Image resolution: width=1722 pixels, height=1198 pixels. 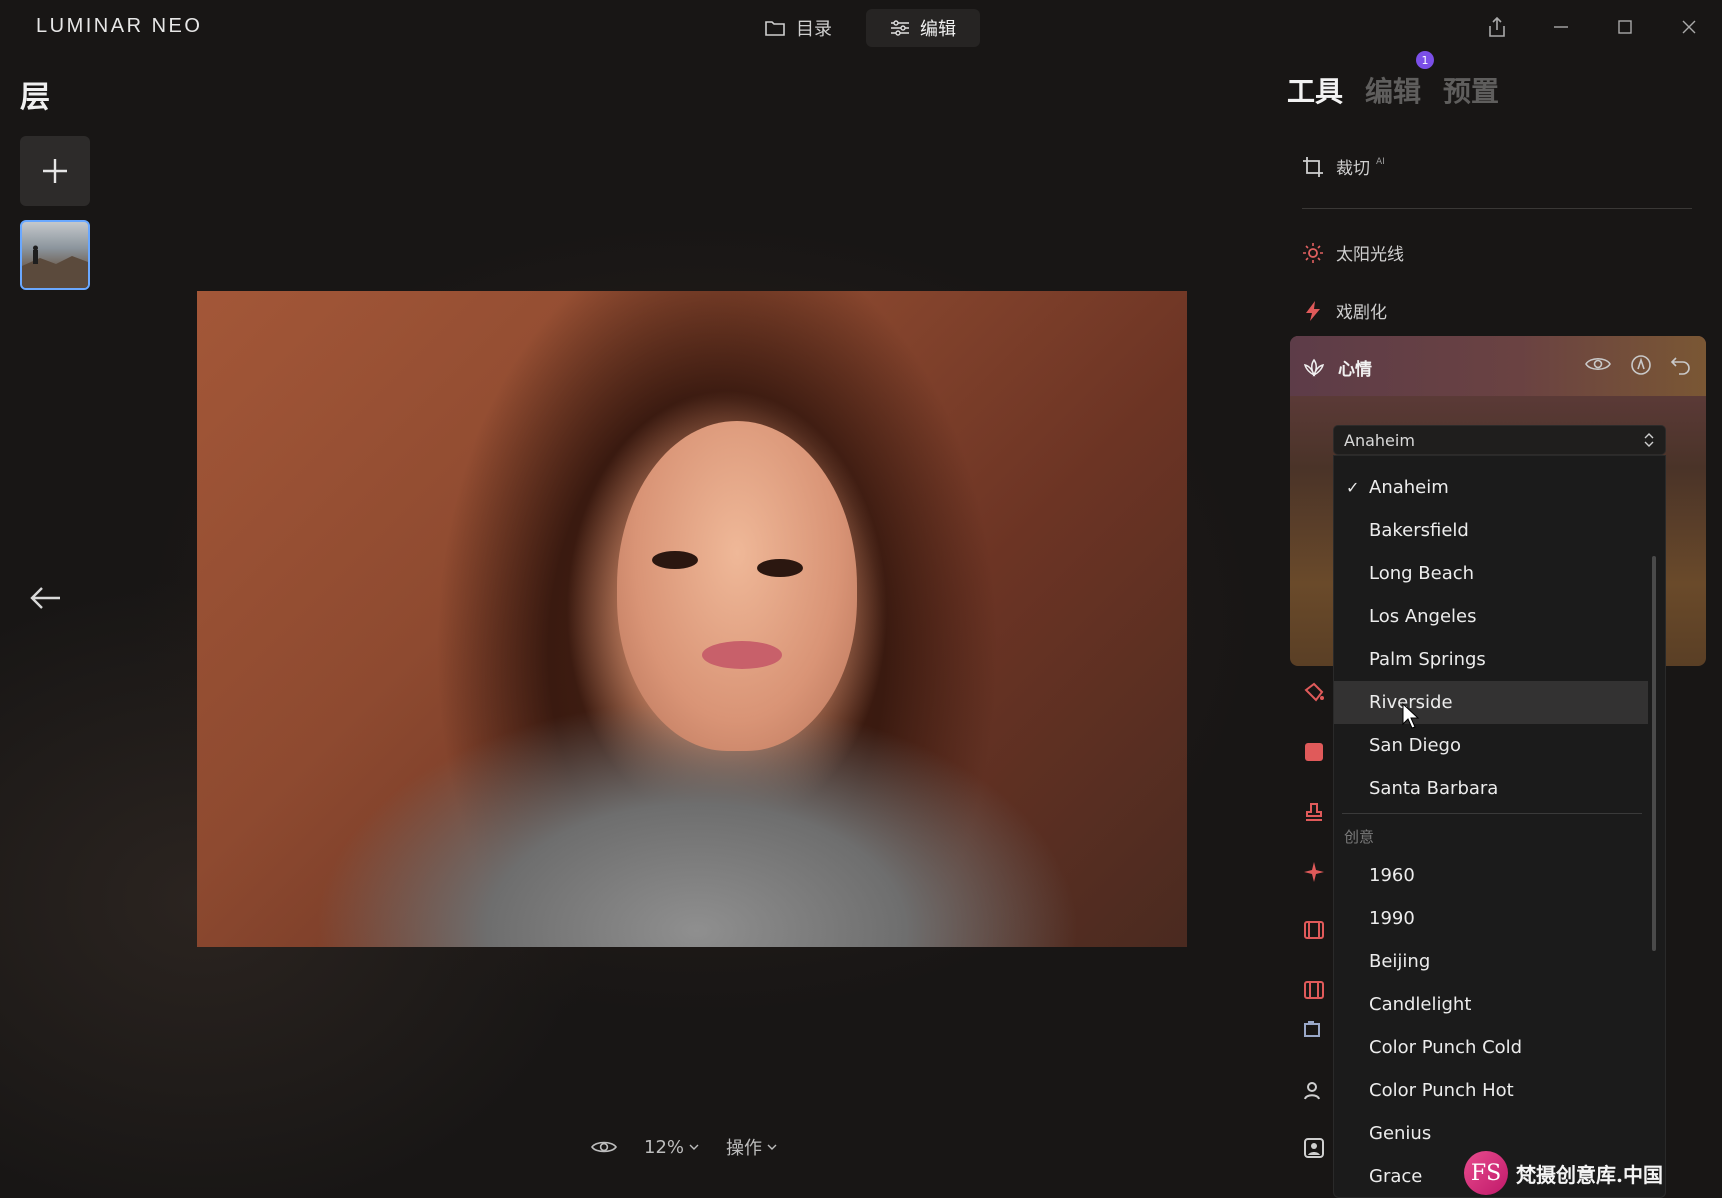 I want to click on lut-option-los-angeles: Los Angeles, so click(x=1491, y=616).